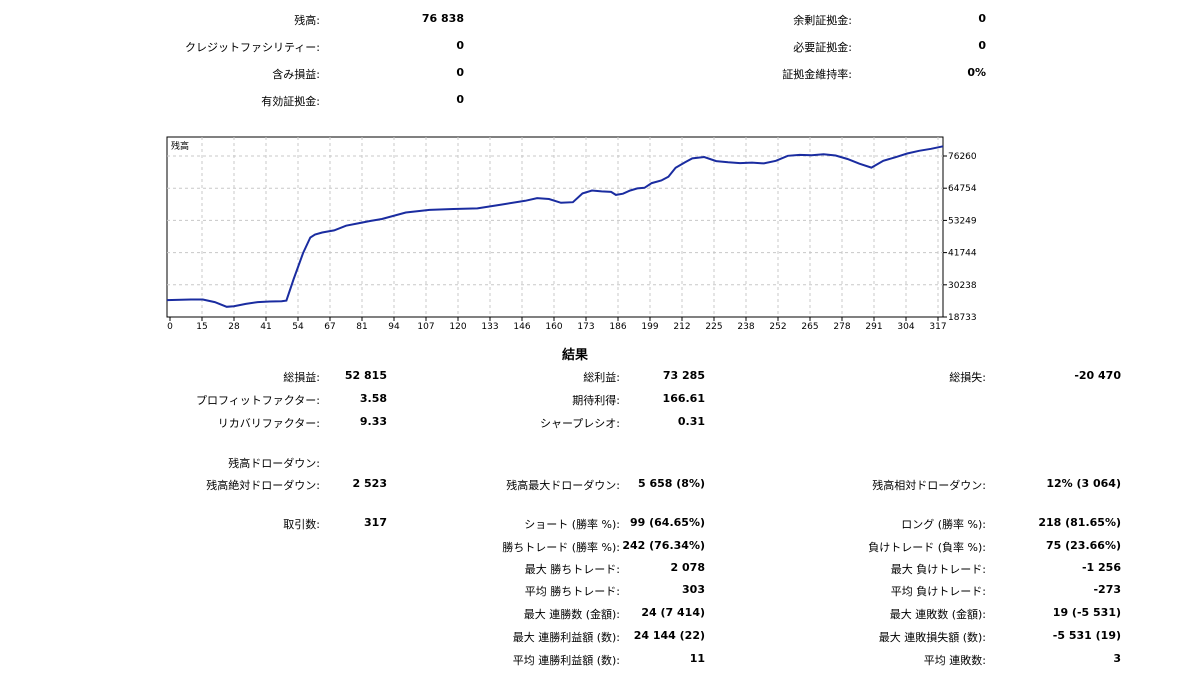 Image resolution: width=1200 pixels, height=674 pixels. I want to click on result-value: 9.33, so click(373, 421).